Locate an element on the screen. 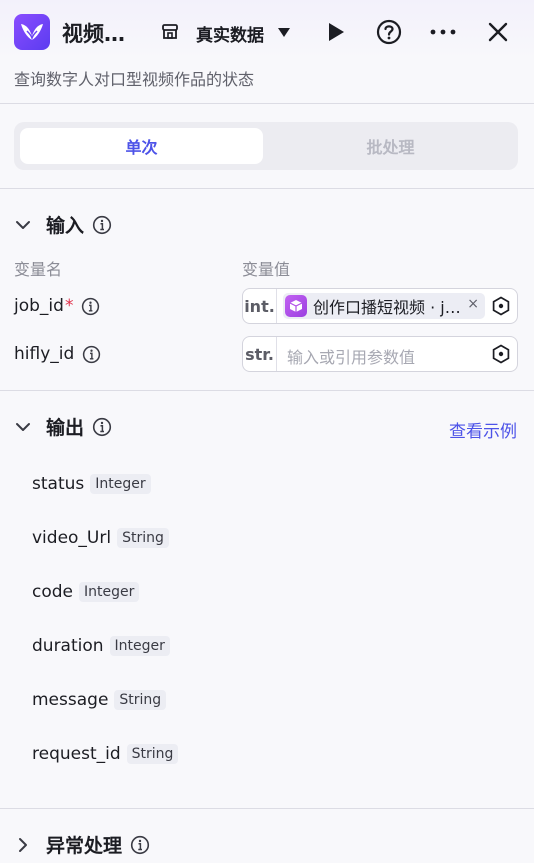 The image size is (534, 863). job-id-field: int. 创作口播短视频 · j… × is located at coordinates (380, 306).